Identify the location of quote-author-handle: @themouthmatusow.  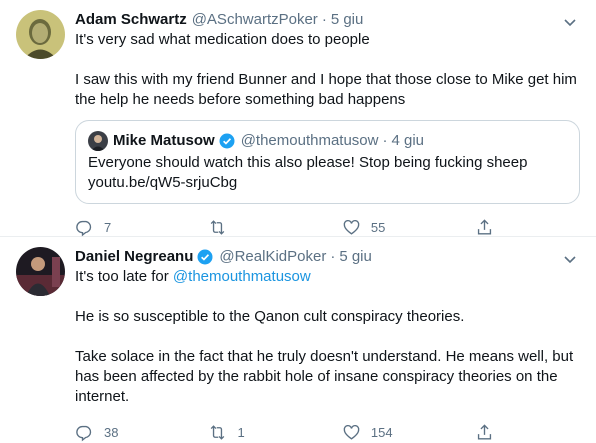
(309, 140).